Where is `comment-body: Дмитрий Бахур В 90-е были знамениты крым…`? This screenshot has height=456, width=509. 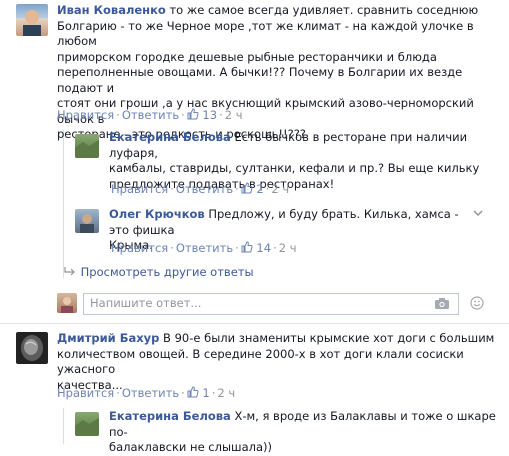
comment-body: Дмитрий Бахур В 90-е были знамениты крым… is located at coordinates (277, 362).